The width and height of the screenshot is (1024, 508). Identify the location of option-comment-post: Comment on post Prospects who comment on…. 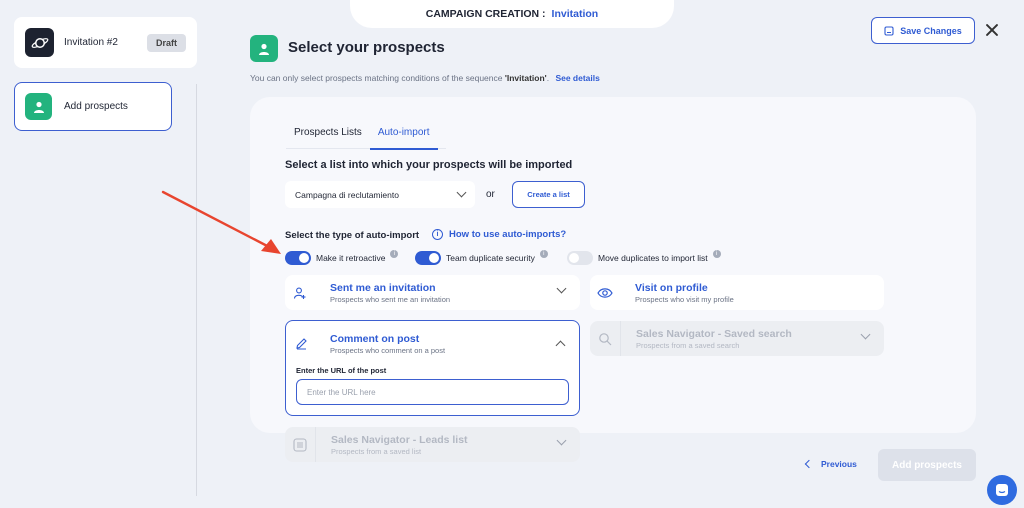
(432, 368).